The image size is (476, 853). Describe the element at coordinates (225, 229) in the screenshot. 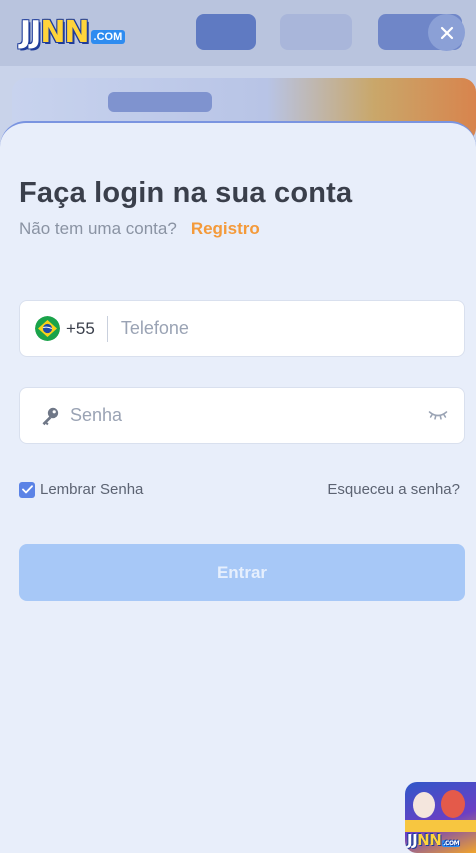

I see `register-link: Registro` at that location.